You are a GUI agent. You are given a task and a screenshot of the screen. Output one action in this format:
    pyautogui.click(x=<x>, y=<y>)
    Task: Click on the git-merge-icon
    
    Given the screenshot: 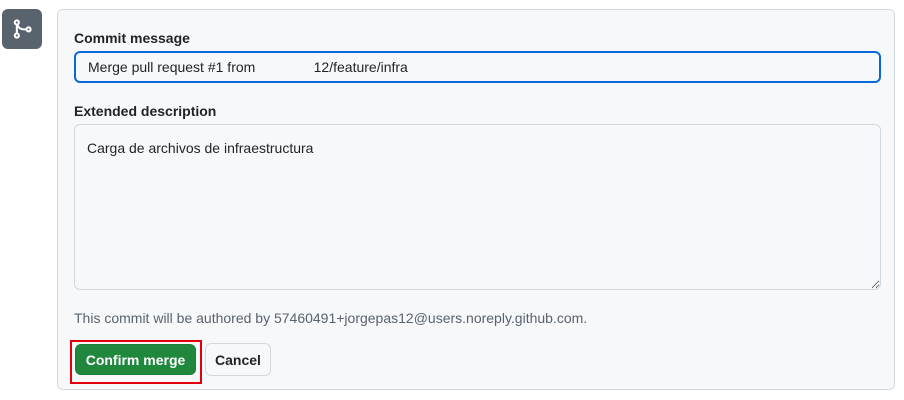 What is the action you would take?
    pyautogui.click(x=22, y=29)
    